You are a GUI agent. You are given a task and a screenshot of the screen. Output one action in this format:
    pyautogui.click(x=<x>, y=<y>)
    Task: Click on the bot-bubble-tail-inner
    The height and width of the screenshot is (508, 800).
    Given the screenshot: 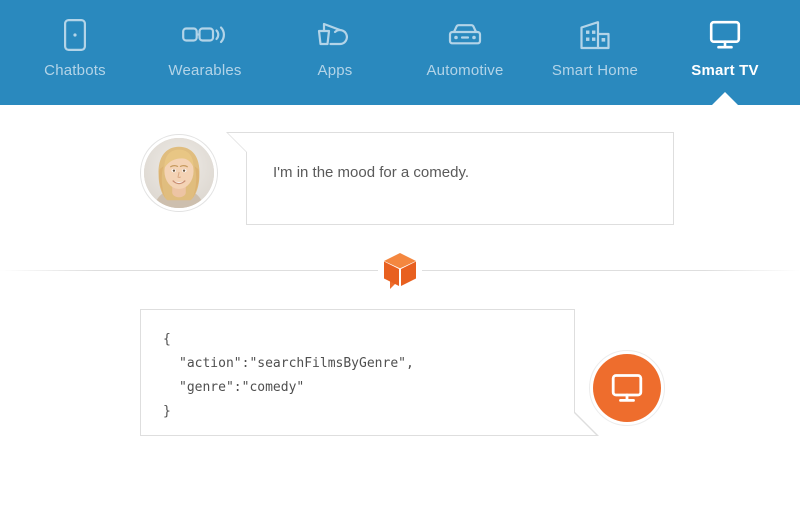 What is the action you would take?
    pyautogui.click(x=585, y=424)
    